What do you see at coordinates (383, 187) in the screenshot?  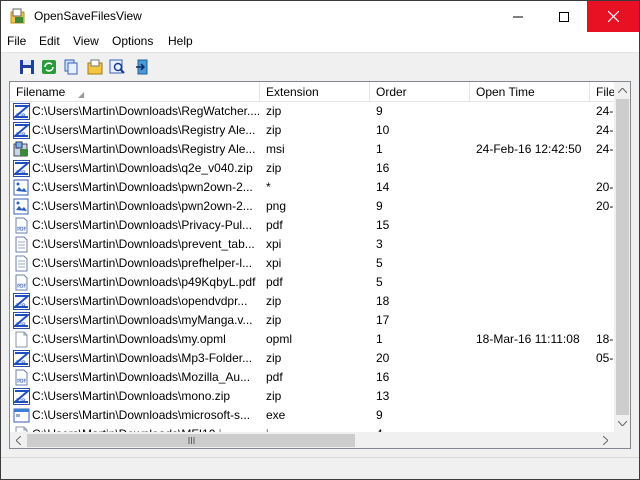 I see `cell-order: 14` at bounding box center [383, 187].